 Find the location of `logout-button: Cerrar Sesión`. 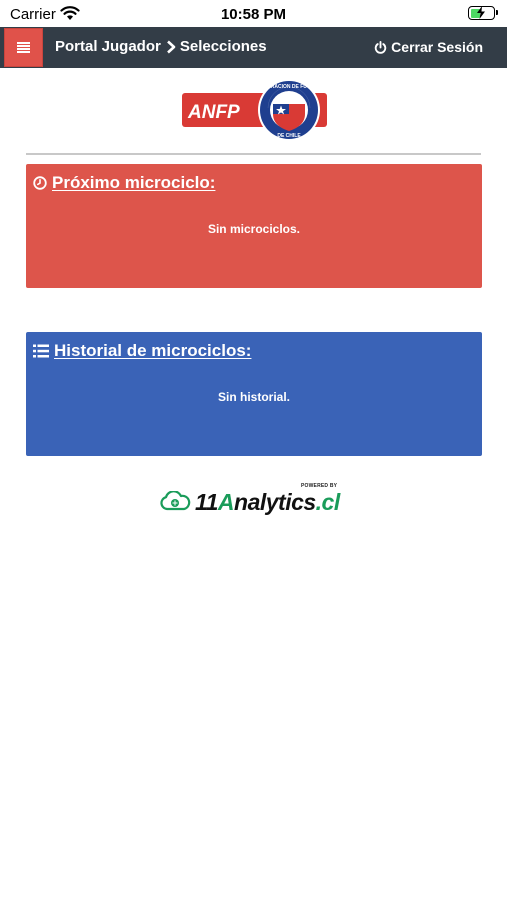

logout-button: Cerrar Sesión is located at coordinates (428, 47).